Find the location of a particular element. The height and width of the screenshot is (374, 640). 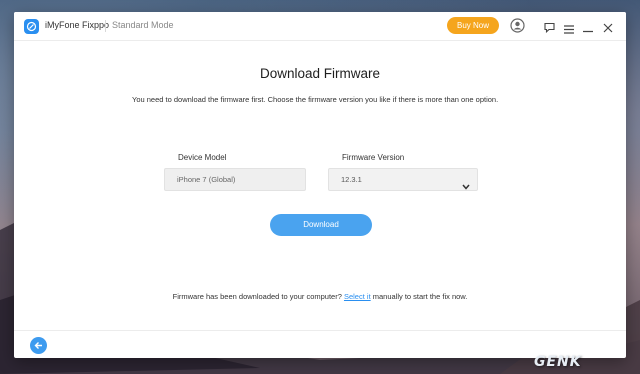

app-name: iMyFone Fixppo is located at coordinates (77, 25).